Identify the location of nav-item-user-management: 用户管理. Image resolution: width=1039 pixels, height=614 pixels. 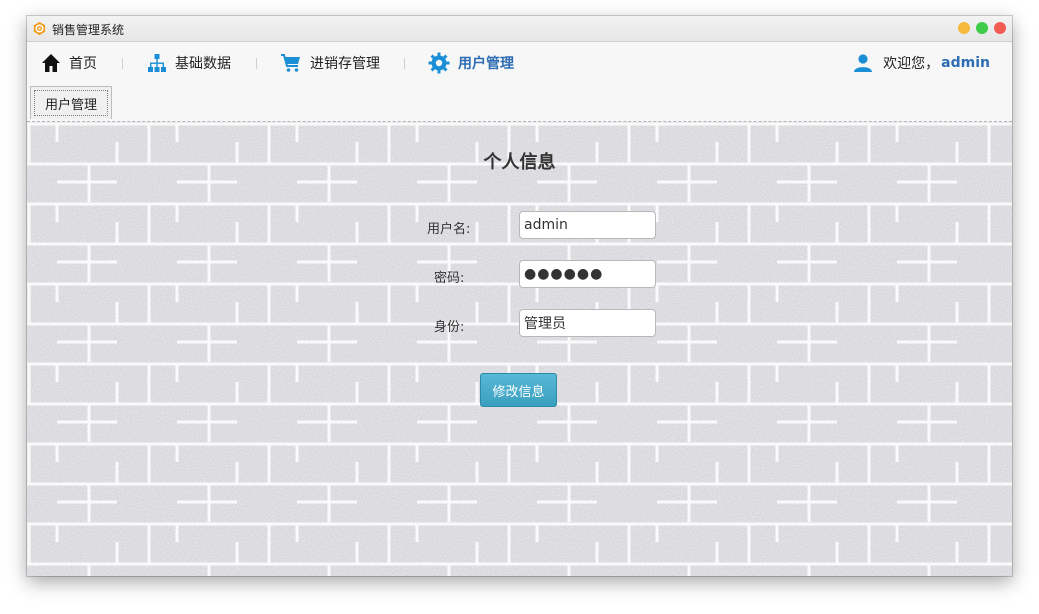
(471, 63).